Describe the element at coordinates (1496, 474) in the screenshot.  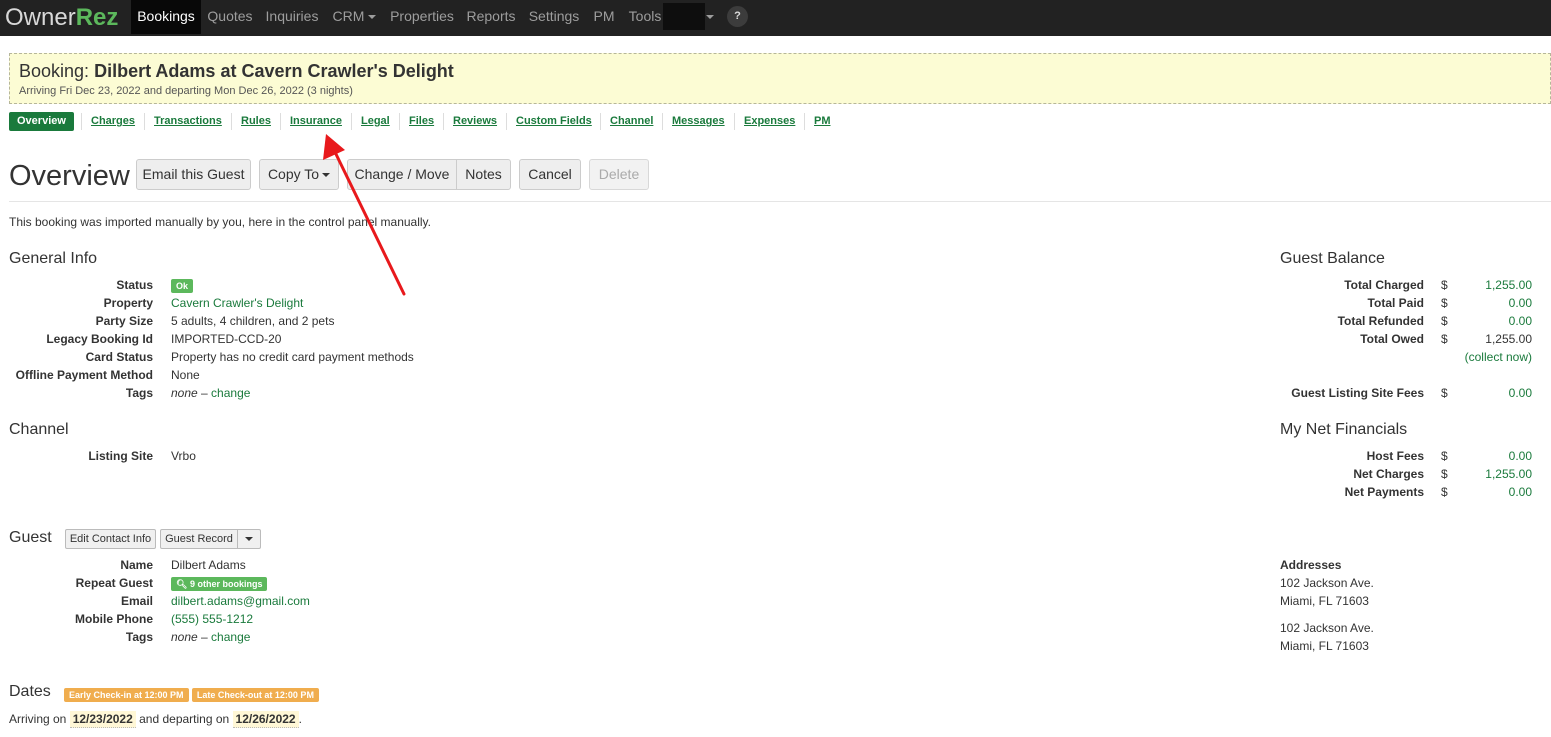
I see `net-charges-value: 1,255.00` at that location.